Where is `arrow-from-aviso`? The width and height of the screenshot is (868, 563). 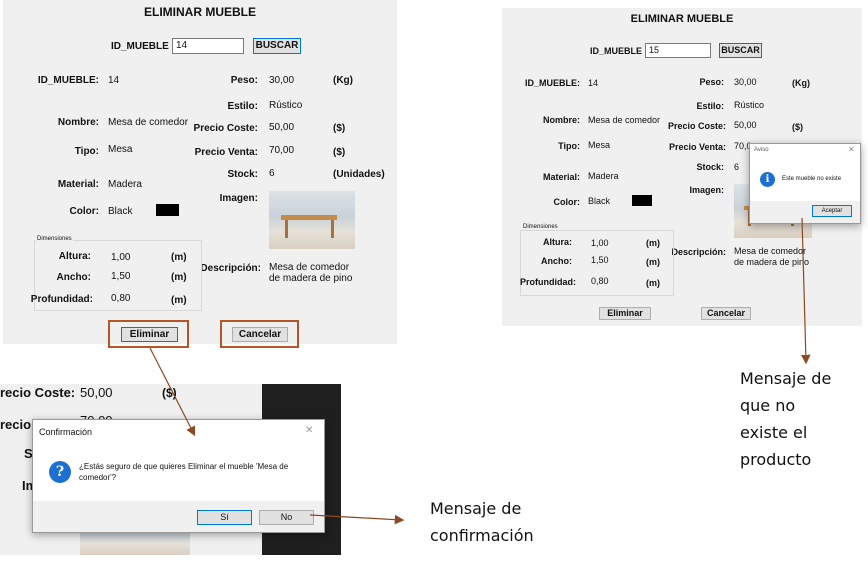 arrow-from-aviso is located at coordinates (806, 291).